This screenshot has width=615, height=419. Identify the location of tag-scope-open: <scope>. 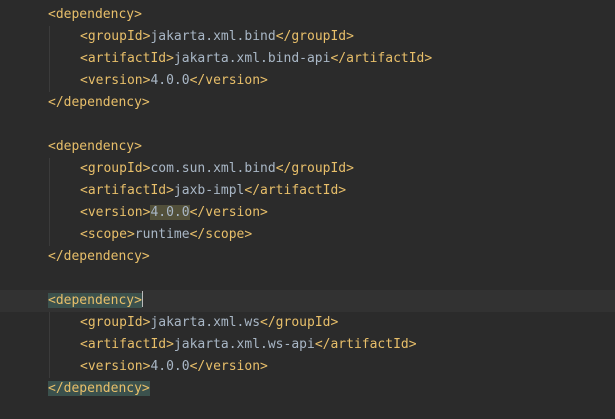
(107, 234).